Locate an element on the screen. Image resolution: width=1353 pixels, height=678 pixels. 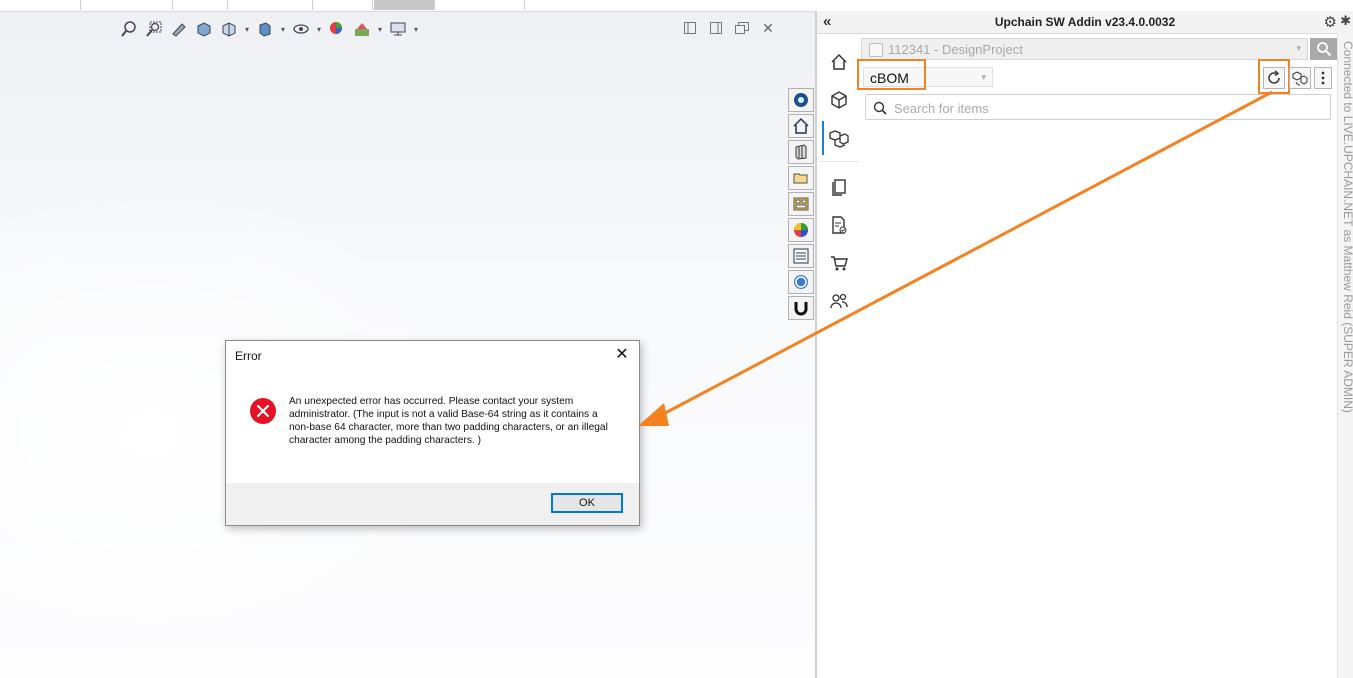
navigation-rail is located at coordinates (839, 181).